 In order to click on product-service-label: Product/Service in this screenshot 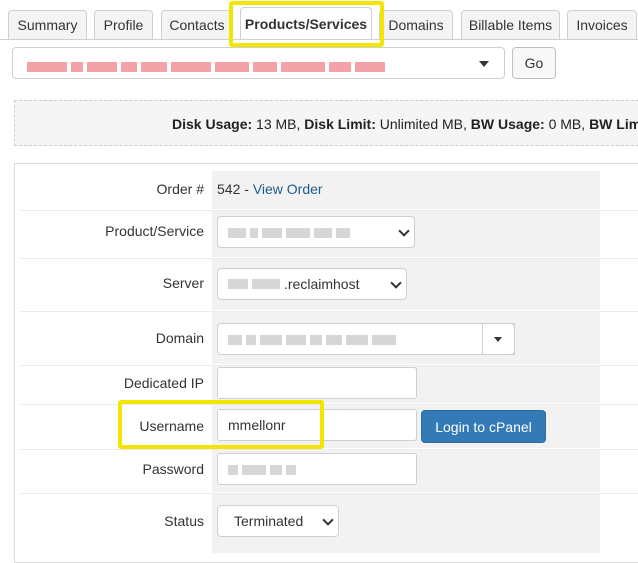, I will do `click(154, 231)`.